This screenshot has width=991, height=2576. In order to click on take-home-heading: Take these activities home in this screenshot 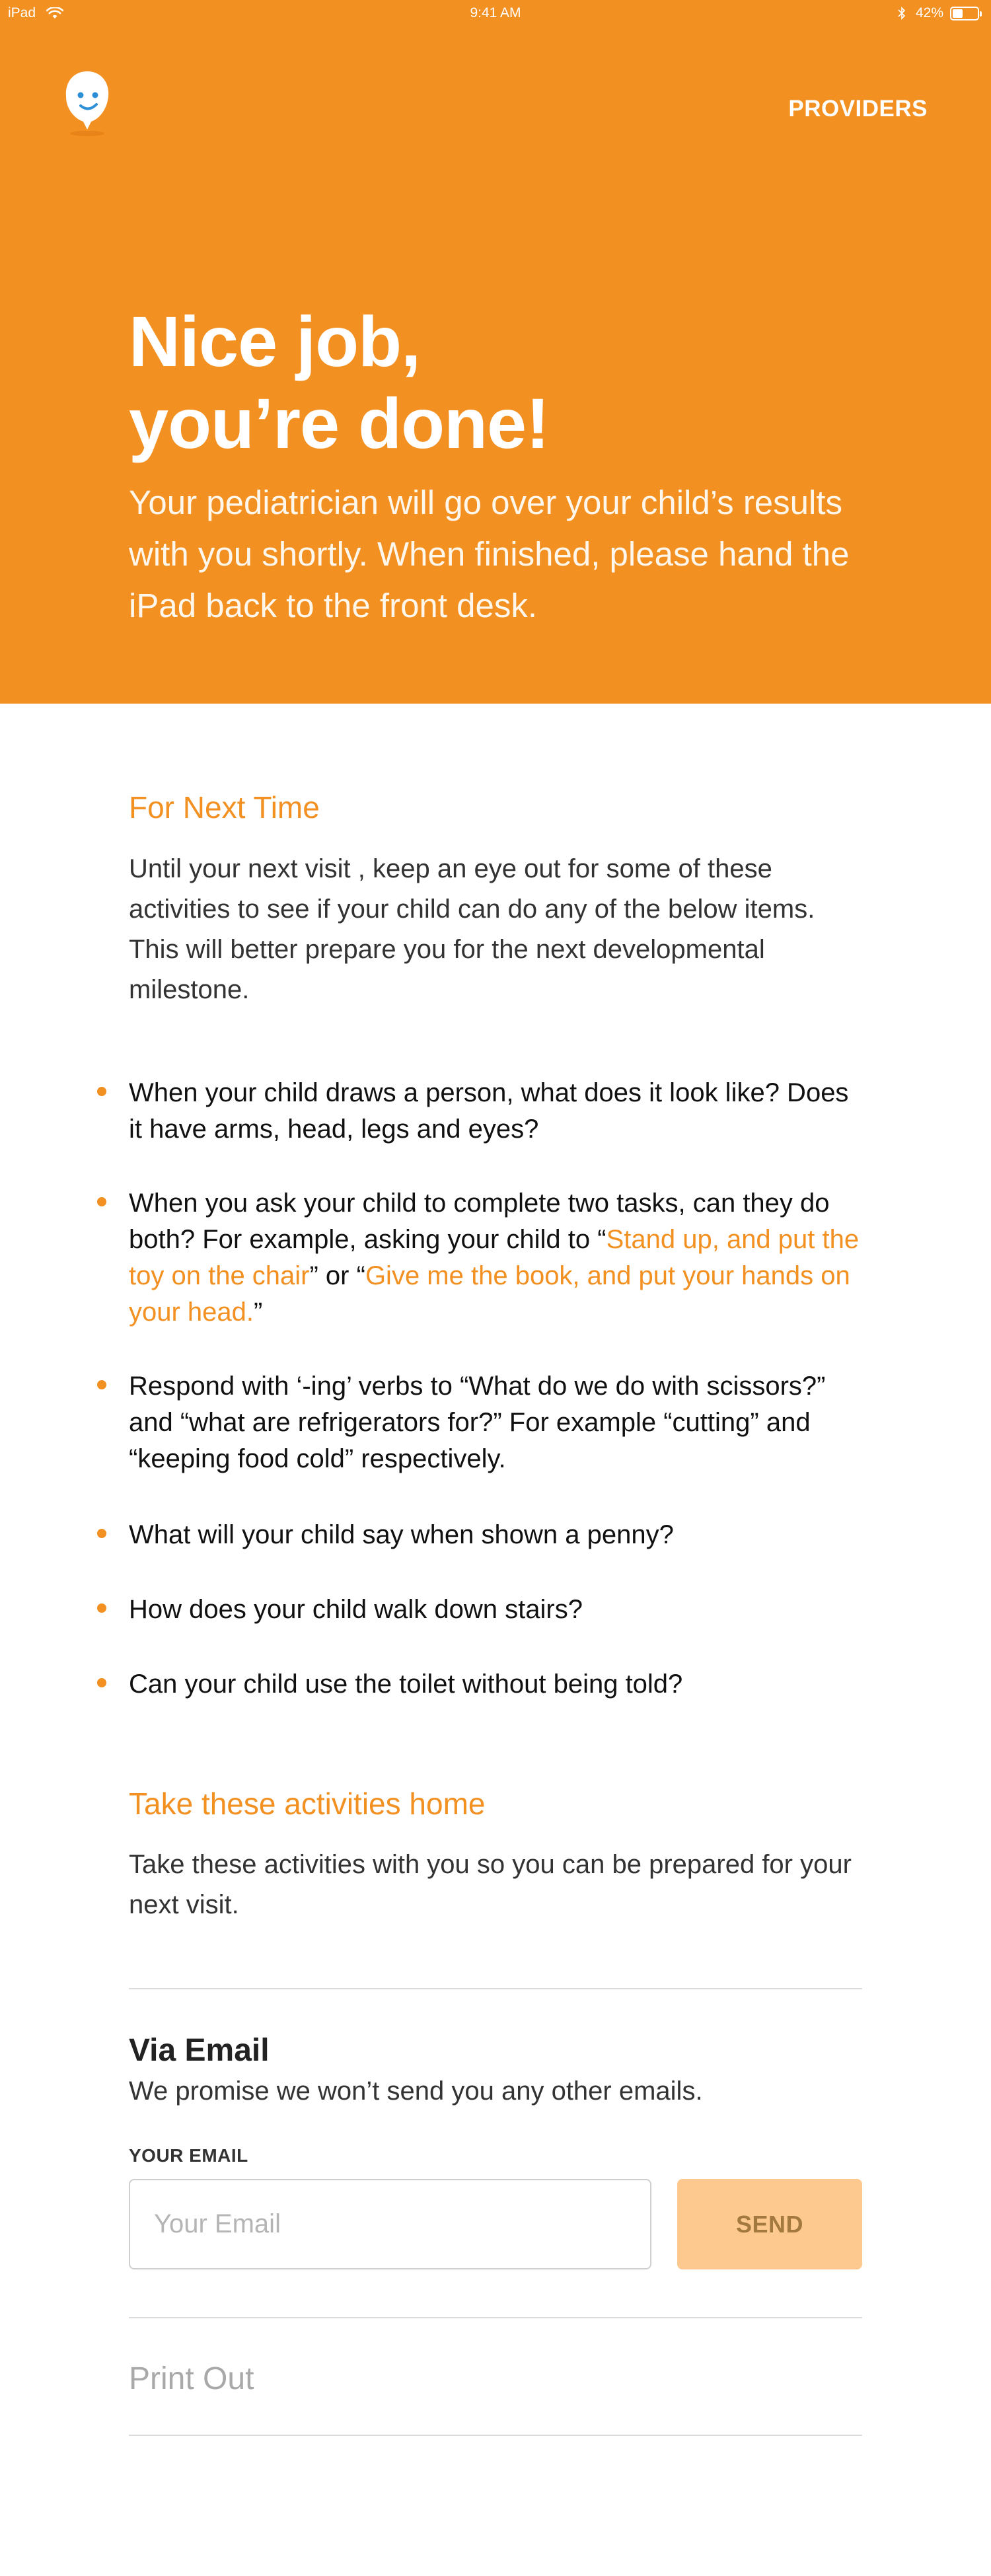, I will do `click(307, 1804)`.